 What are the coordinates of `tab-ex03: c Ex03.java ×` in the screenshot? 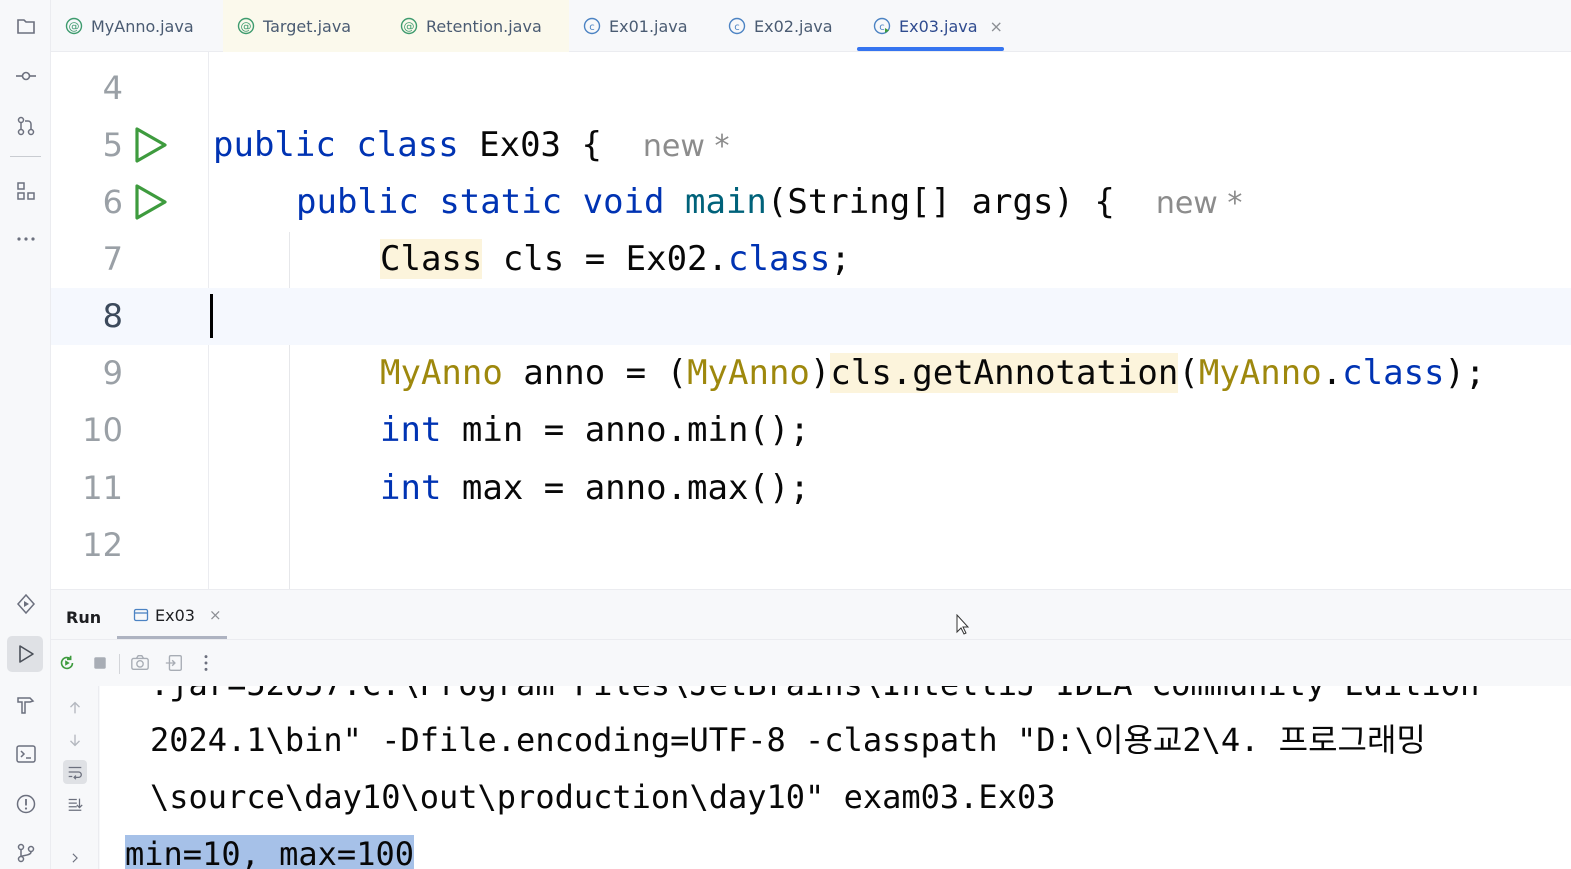 It's located at (932, 26).